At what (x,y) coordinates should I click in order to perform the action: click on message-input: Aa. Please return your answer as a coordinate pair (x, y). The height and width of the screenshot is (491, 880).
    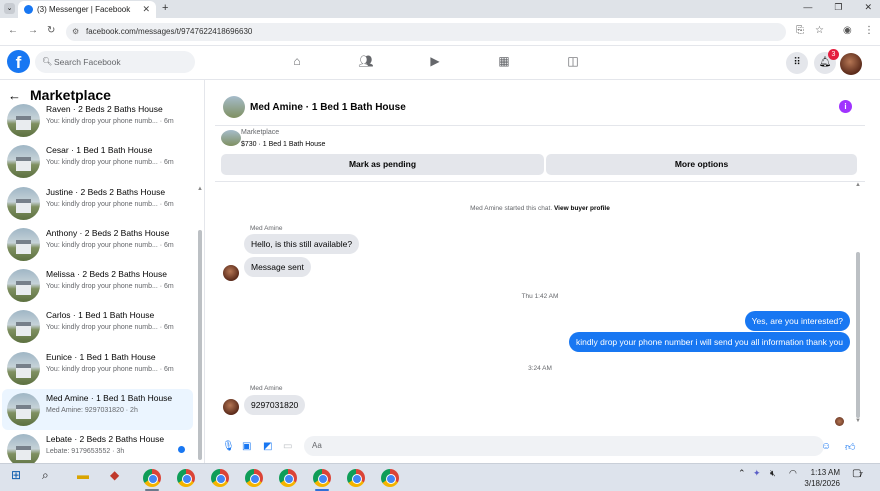
    Looking at the image, I should click on (564, 446).